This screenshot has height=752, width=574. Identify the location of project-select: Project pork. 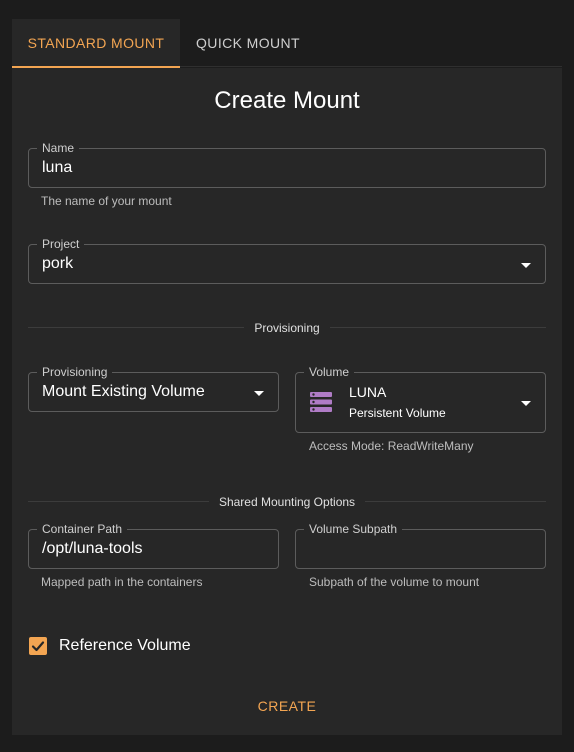
(287, 260).